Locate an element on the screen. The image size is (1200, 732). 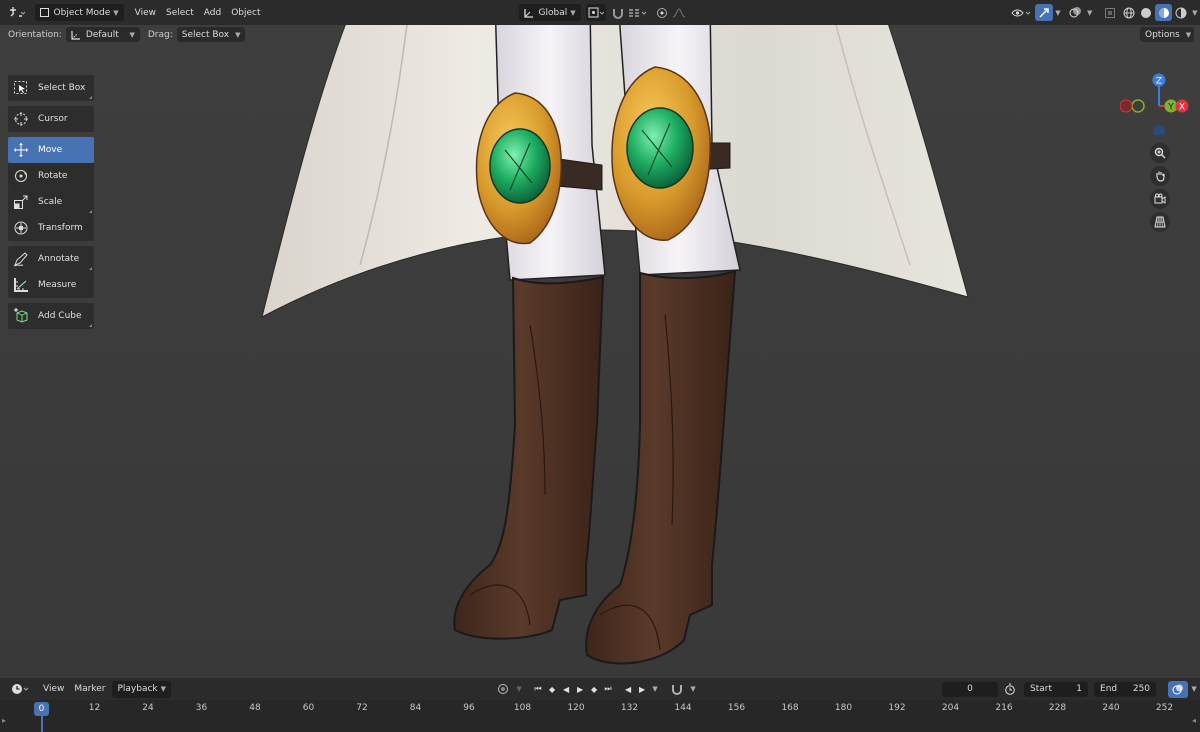
auto-keying-toggle is located at coordinates (503, 689).